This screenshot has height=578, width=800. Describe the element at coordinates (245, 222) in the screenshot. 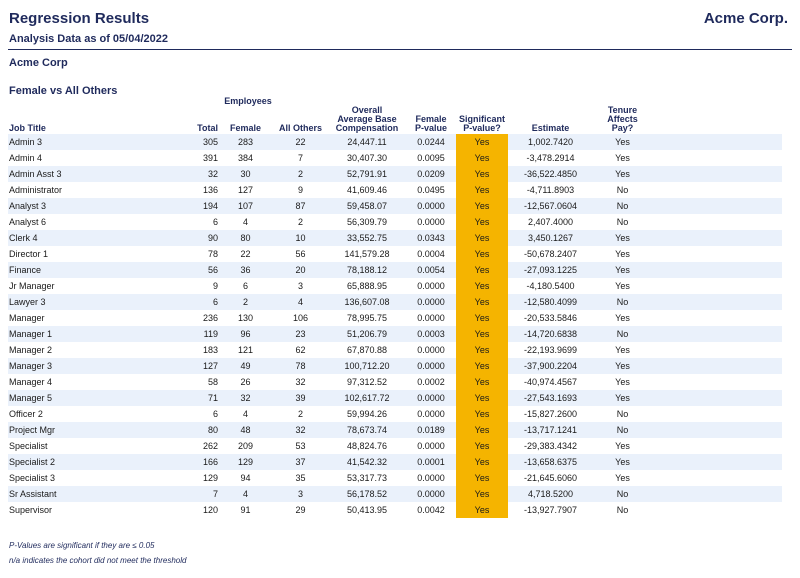

I see `cell-female: 4` at that location.